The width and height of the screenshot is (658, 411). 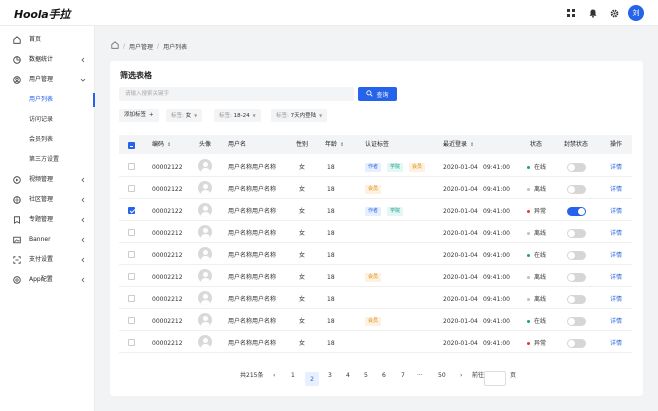 What do you see at coordinates (196, 115) in the screenshot?
I see `caret-down-icon: ▼` at bounding box center [196, 115].